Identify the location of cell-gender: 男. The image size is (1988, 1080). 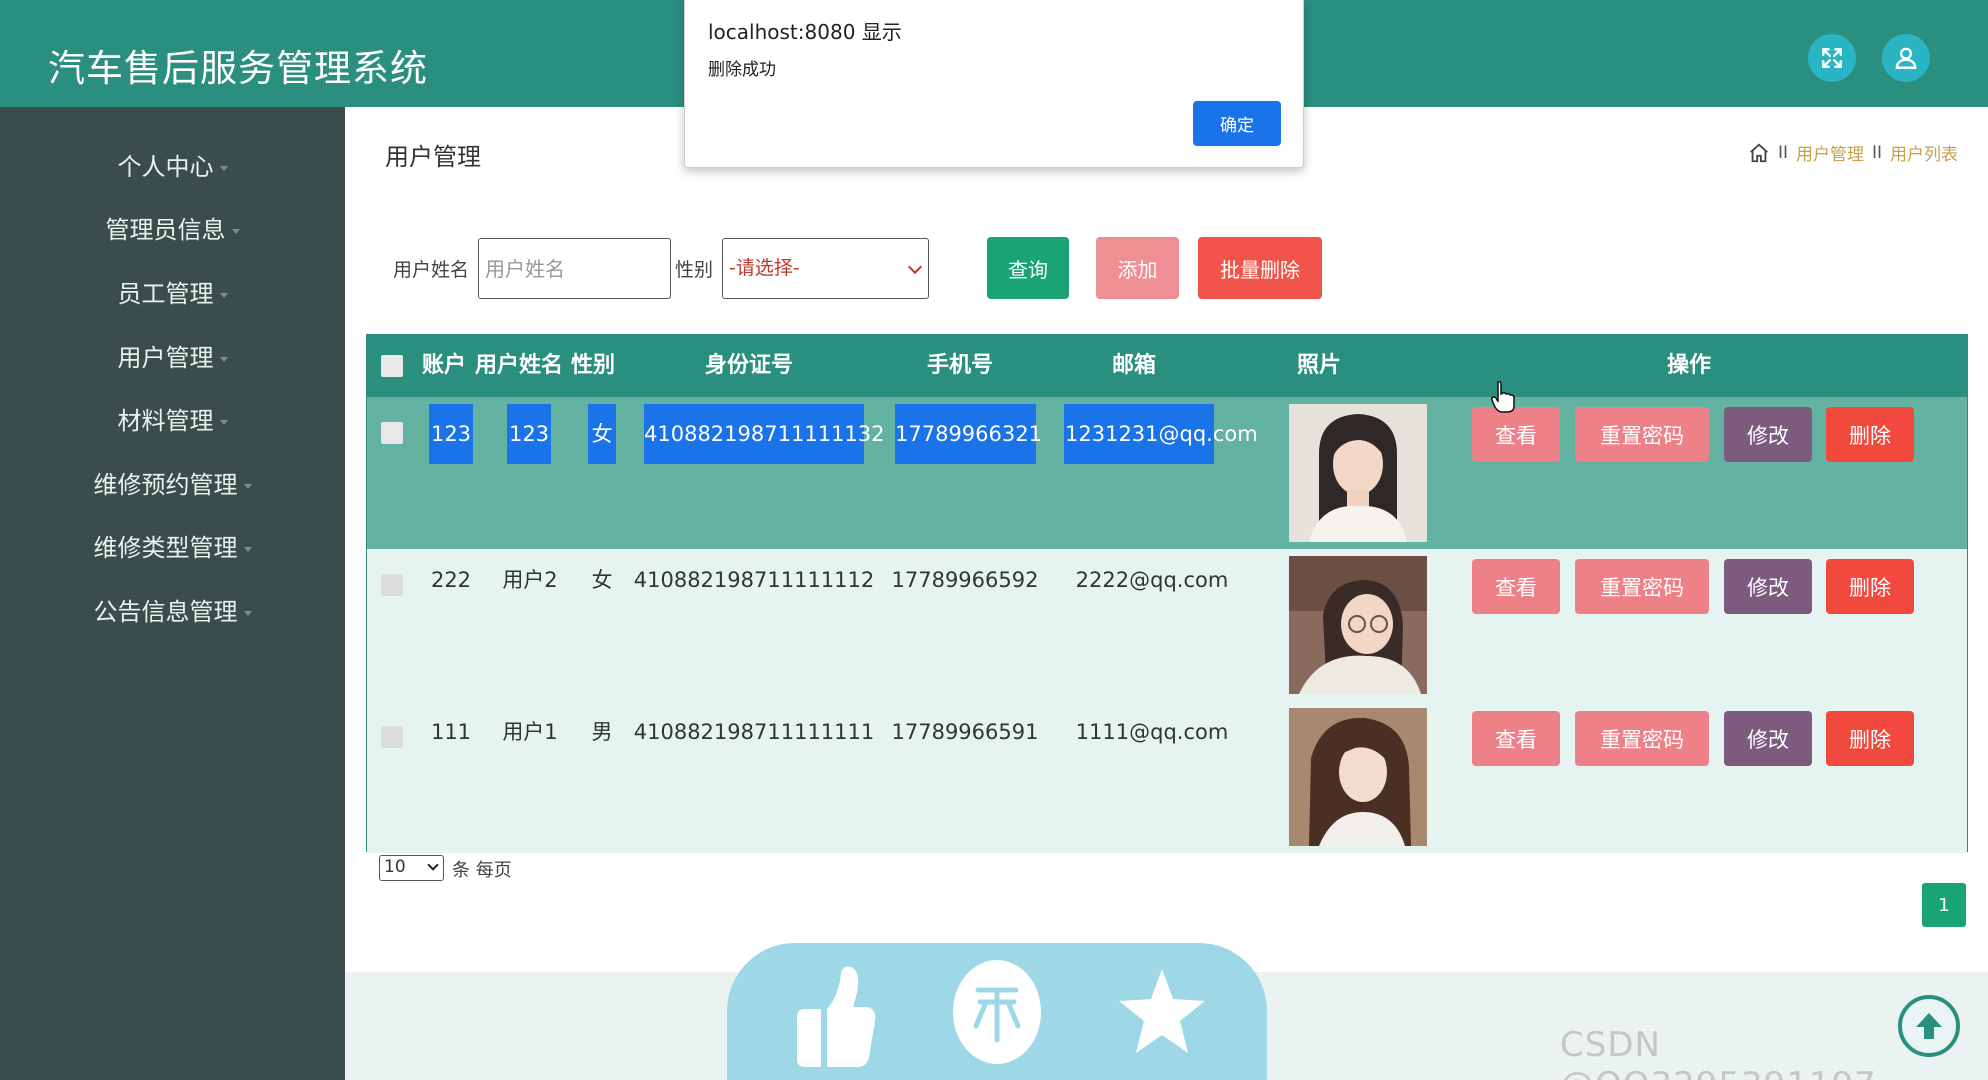
(602, 732).